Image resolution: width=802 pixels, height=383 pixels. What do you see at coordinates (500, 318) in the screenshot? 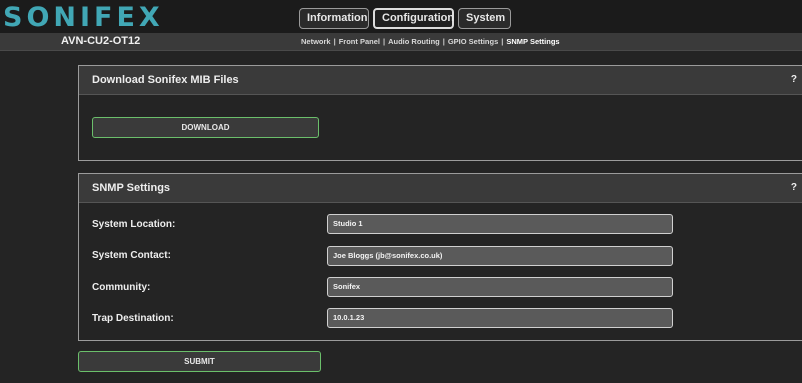
I see `trap-destination-field: 10.0.1.23` at bounding box center [500, 318].